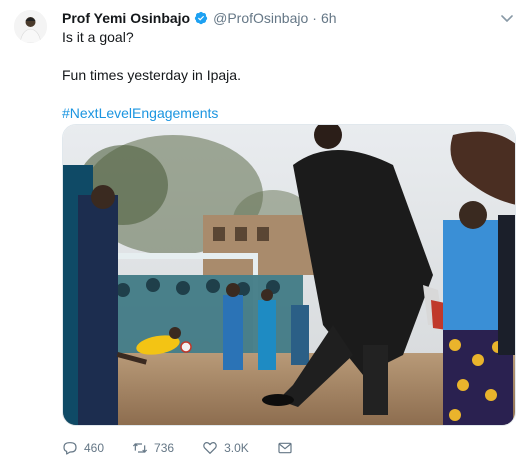 The width and height of the screenshot is (525, 466). Describe the element at coordinates (98, 37) in the screenshot. I see `tweet-line-1: Is it a goal?` at that location.